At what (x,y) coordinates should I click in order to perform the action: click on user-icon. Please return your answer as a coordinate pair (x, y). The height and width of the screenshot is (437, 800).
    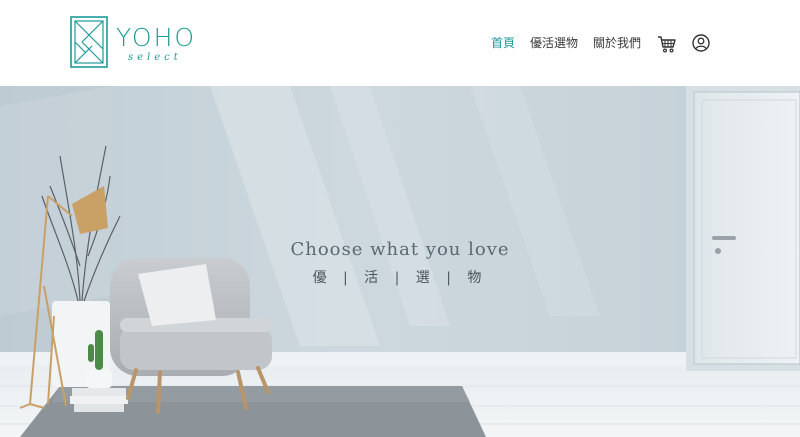
    Looking at the image, I should click on (701, 43).